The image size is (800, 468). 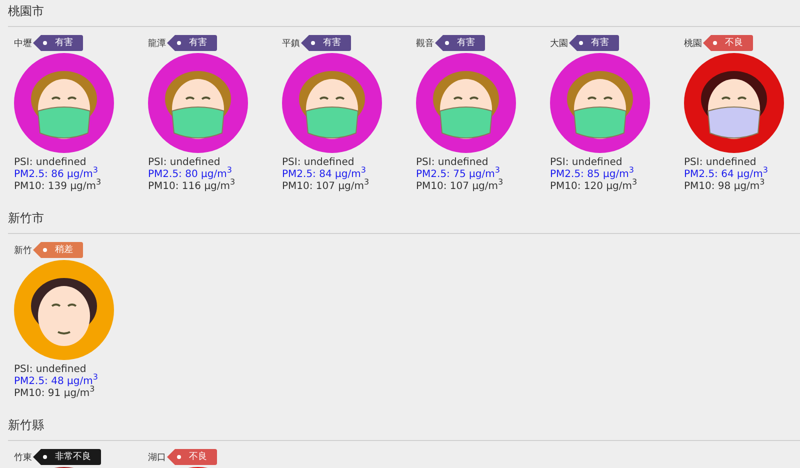 What do you see at coordinates (190, 174) in the screenshot?
I see `pm25-reading: PM2.5: 80 μg/m$^{3}$` at bounding box center [190, 174].